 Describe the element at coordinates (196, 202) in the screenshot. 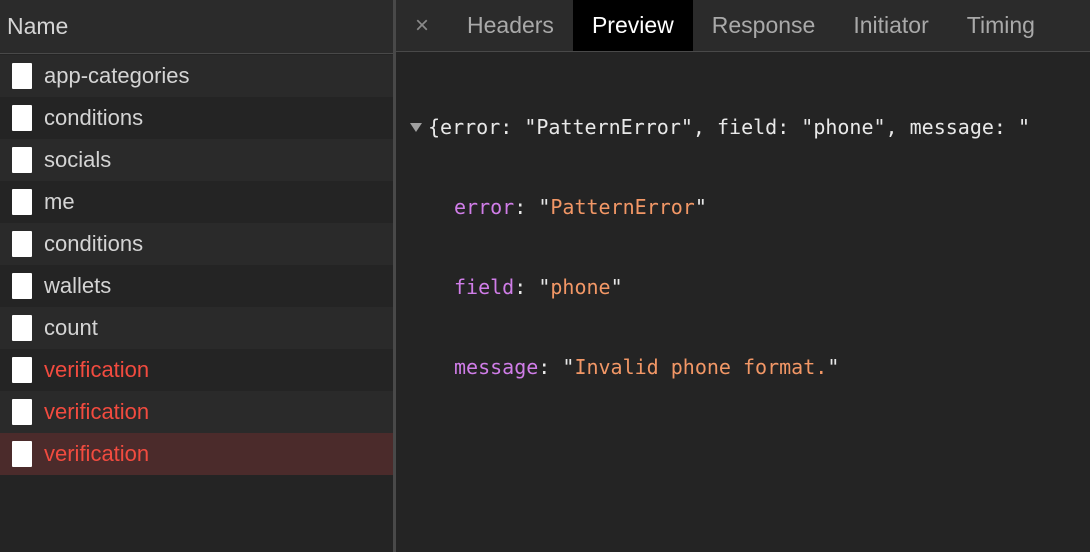

I see `request-row: me` at that location.